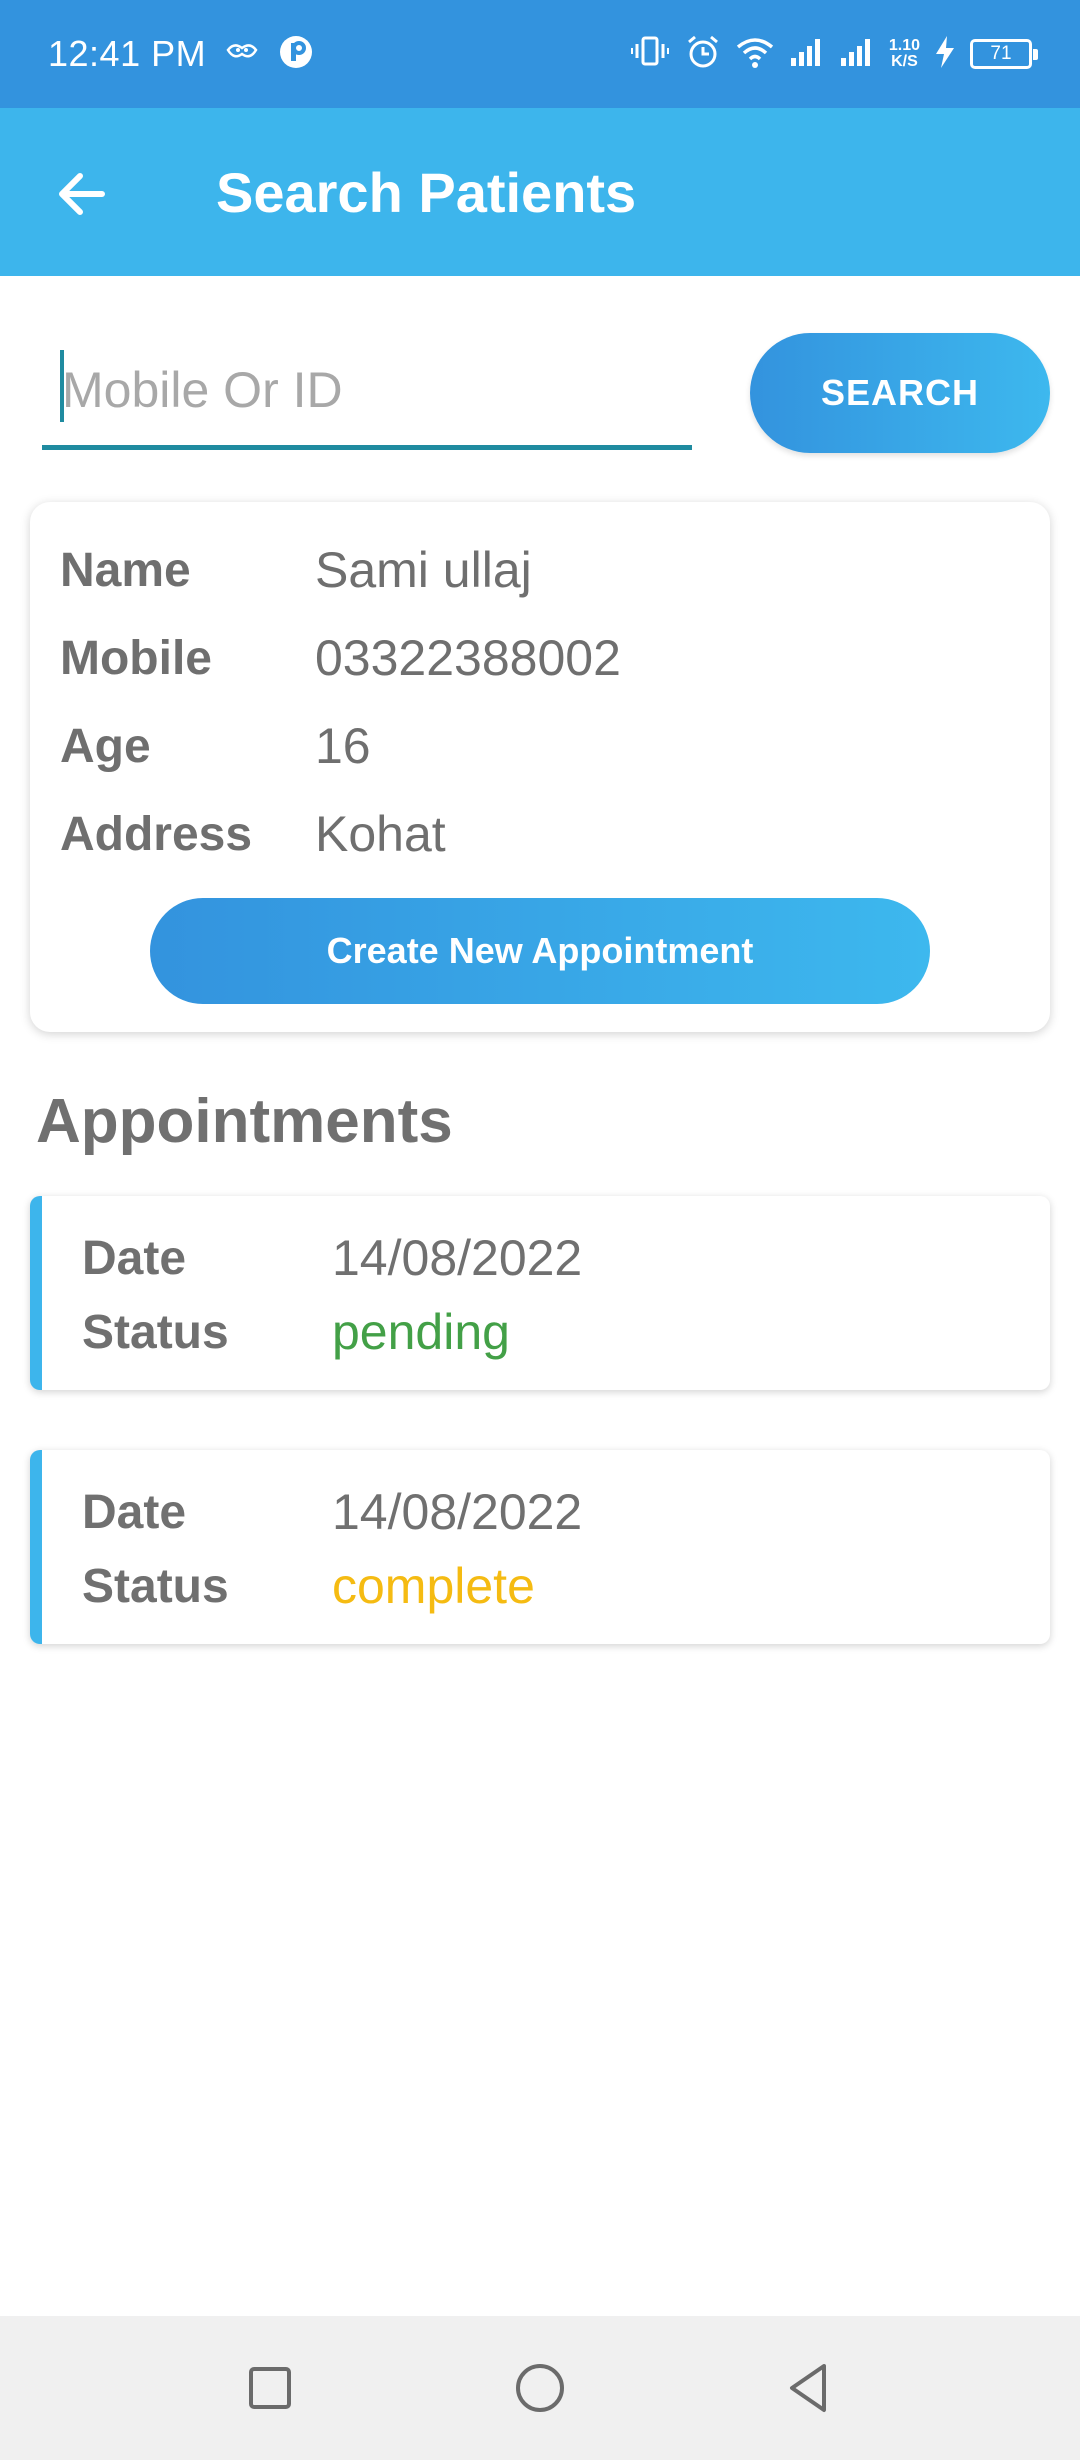 The image size is (1080, 2460). Describe the element at coordinates (242, 54) in the screenshot. I see `notification-app-icon` at that location.